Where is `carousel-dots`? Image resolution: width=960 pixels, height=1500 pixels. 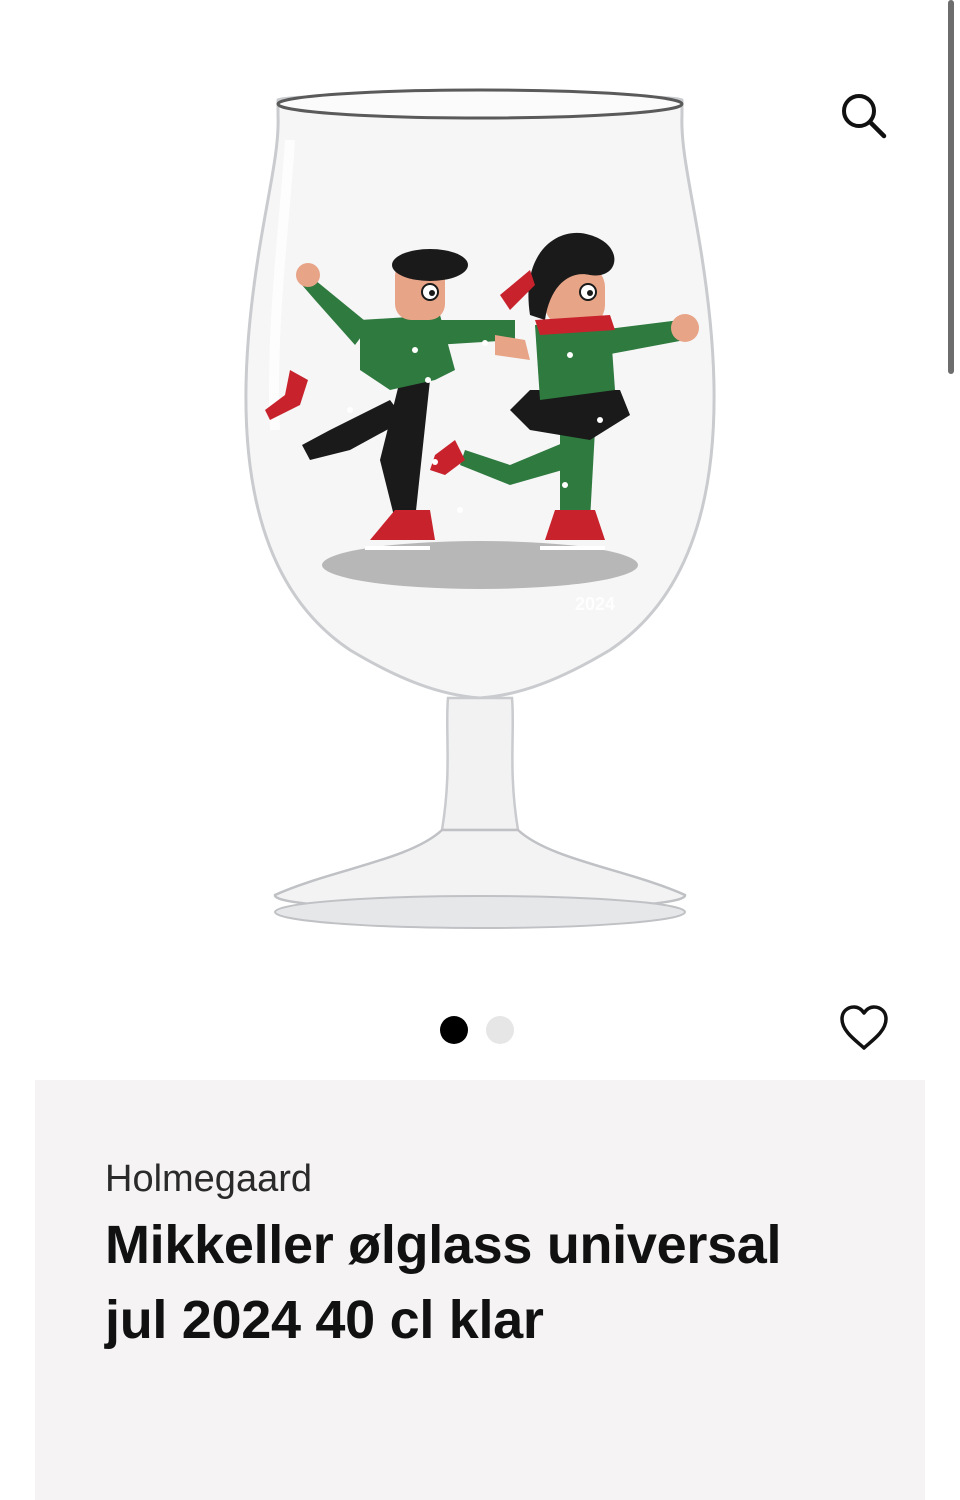
carousel-dots is located at coordinates (477, 1030).